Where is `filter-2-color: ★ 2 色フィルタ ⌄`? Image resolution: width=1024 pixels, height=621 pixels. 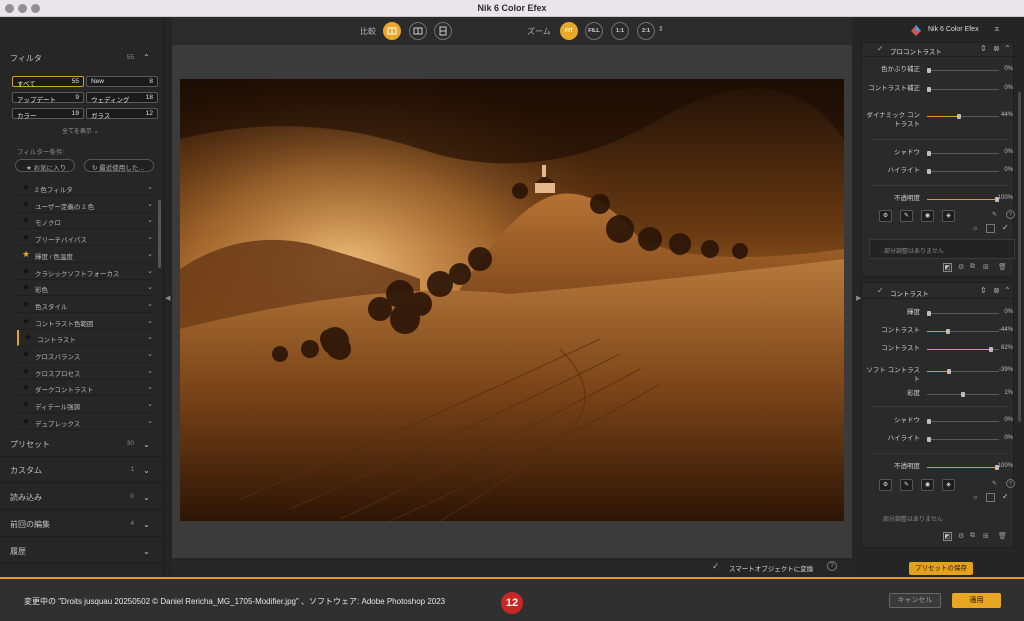
filter-2-color: ★ 2 色フィルタ ⌄ is located at coordinates (86, 188).